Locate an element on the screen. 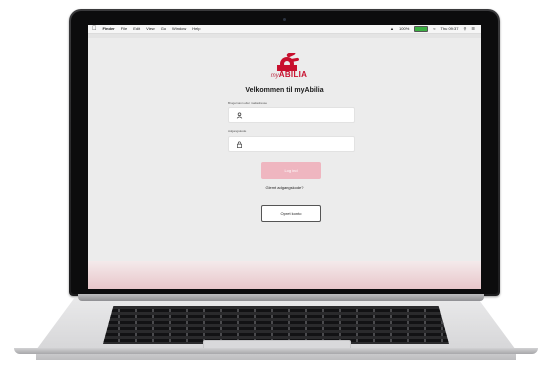  spotlight-search-icon: ⚲ is located at coordinates (464, 29).